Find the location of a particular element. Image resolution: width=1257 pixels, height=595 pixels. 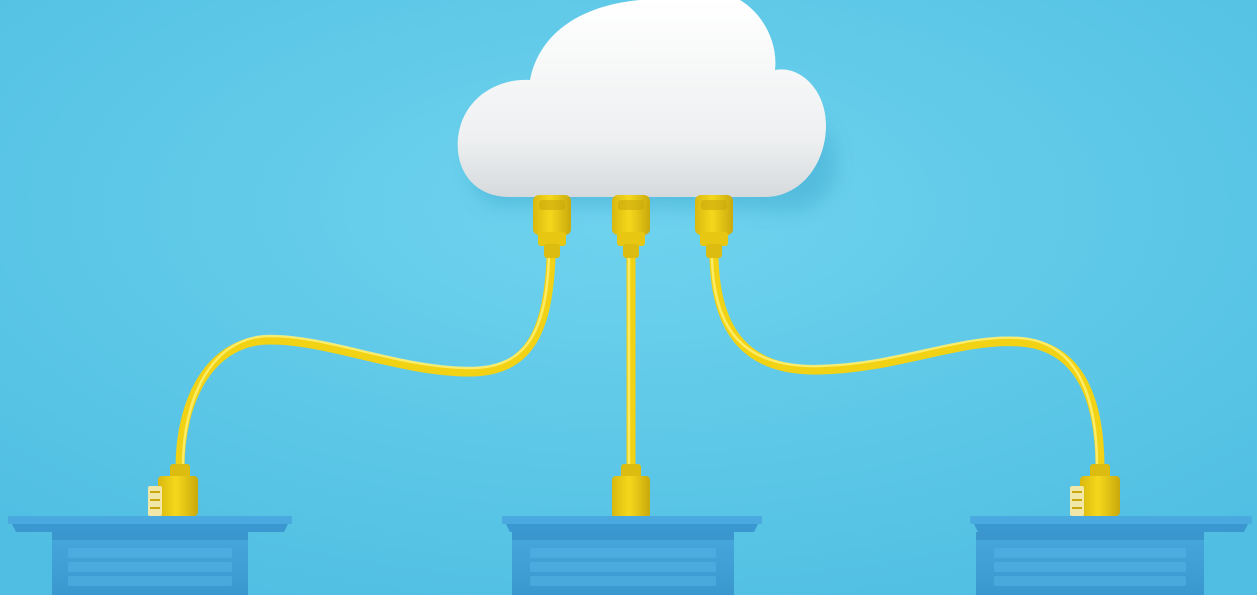

laptop-icon is located at coordinates (632, 555).